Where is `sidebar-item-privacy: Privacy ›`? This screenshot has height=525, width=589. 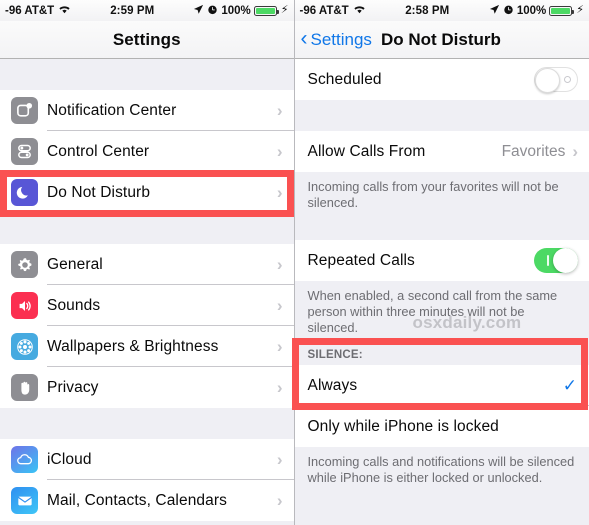 sidebar-item-privacy: Privacy › is located at coordinates (147, 387).